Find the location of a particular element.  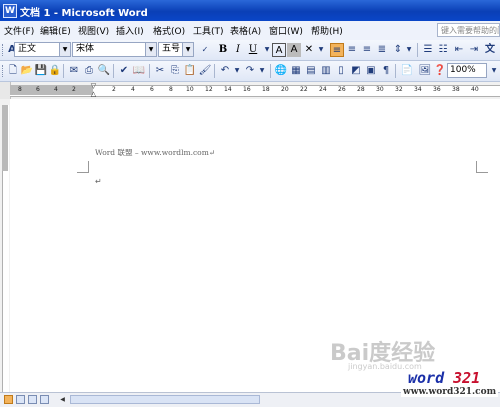

char-border-button: A is located at coordinates (279, 50).